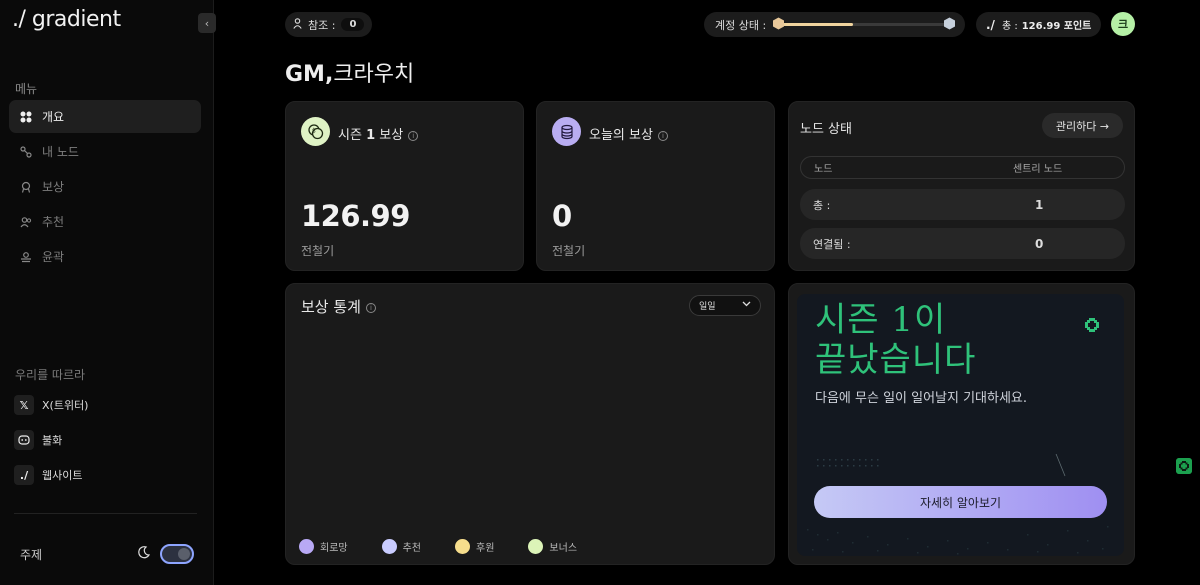 The width and height of the screenshot is (1200, 585). What do you see at coordinates (1060, 465) in the screenshot?
I see `dandelion-decoration` at bounding box center [1060, 465].